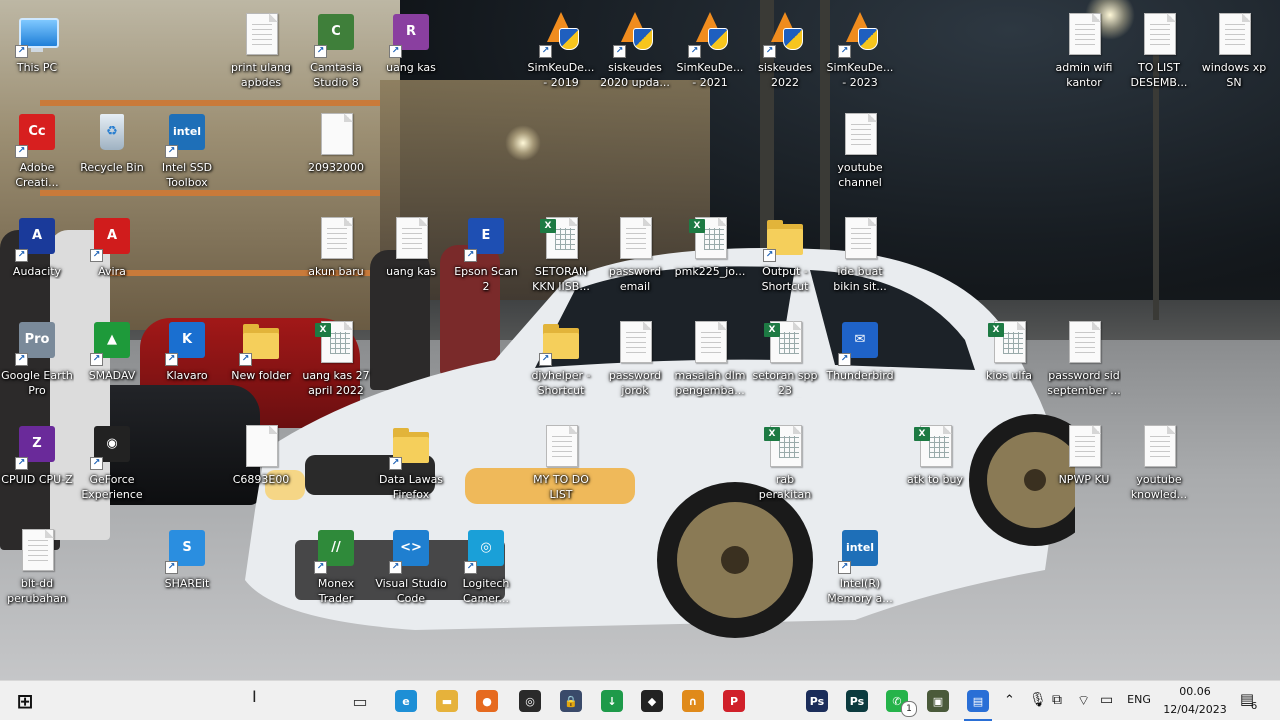 The width and height of the screenshot is (1280, 721). What do you see at coordinates (112, 462) in the screenshot?
I see `desktop-icon: ◉ ↗ GeForce Experience` at bounding box center [112, 462].